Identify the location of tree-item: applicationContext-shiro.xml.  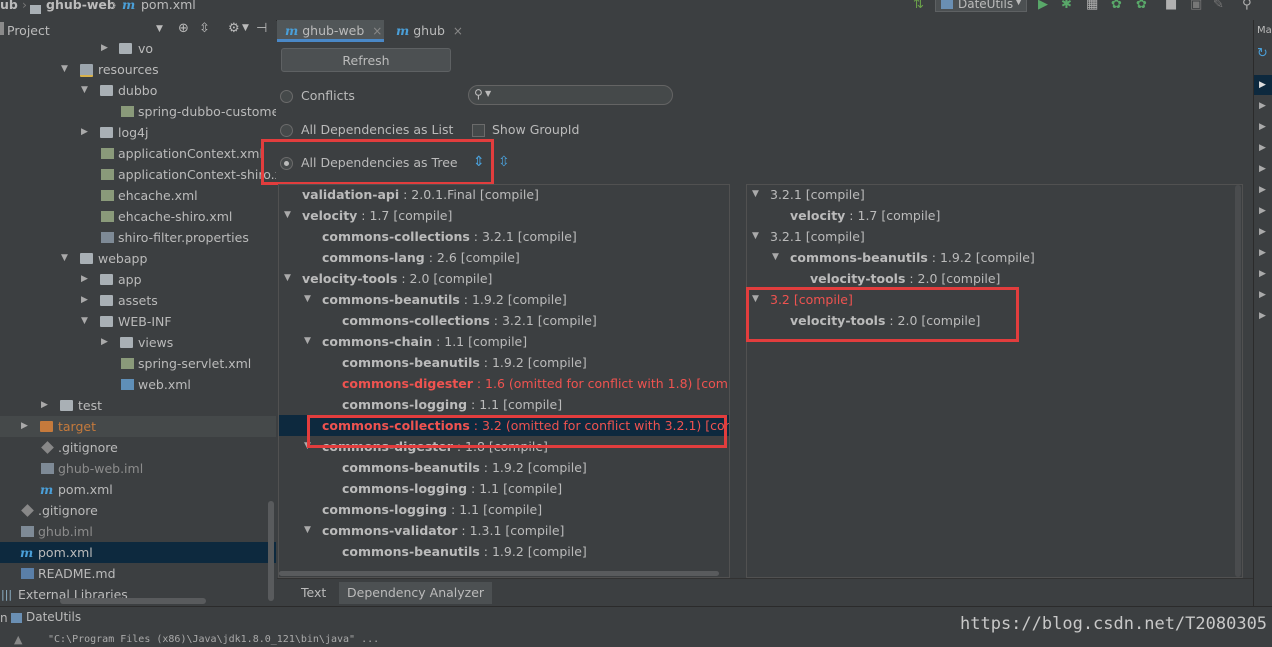
(138, 174).